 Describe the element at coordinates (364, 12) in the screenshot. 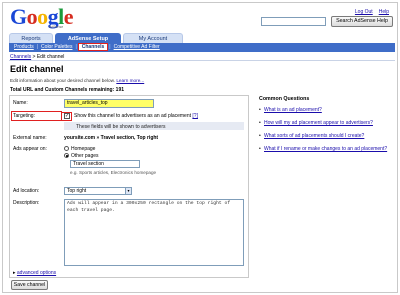

I see `logout-link: Log Out` at that location.